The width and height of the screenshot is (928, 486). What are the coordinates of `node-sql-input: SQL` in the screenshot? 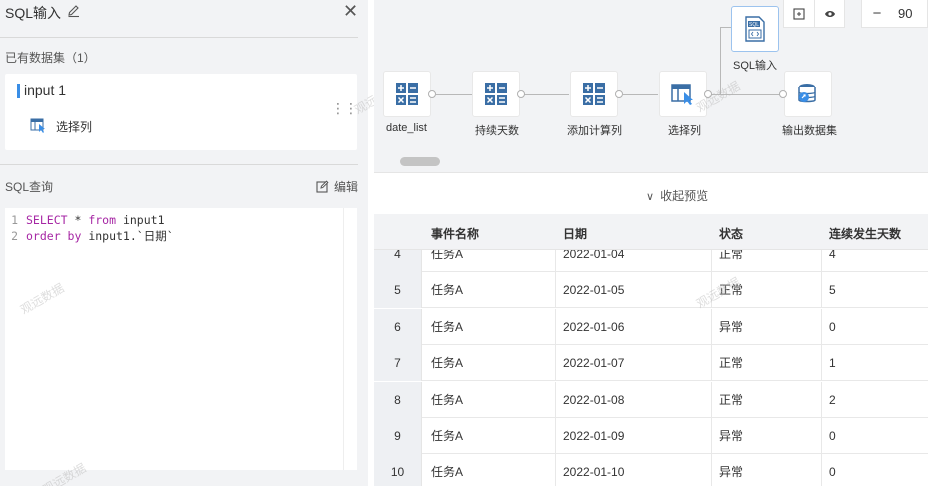 It's located at (755, 29).